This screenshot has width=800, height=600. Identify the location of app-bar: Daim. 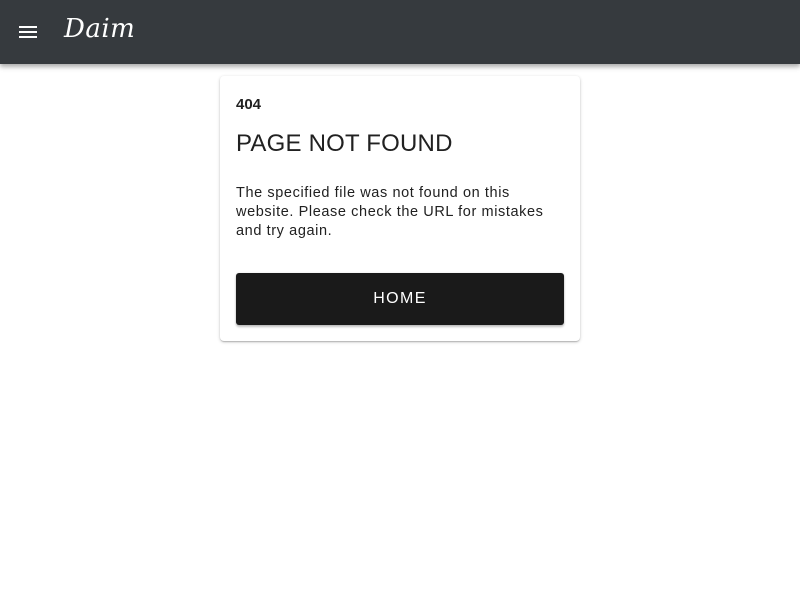
(400, 32).